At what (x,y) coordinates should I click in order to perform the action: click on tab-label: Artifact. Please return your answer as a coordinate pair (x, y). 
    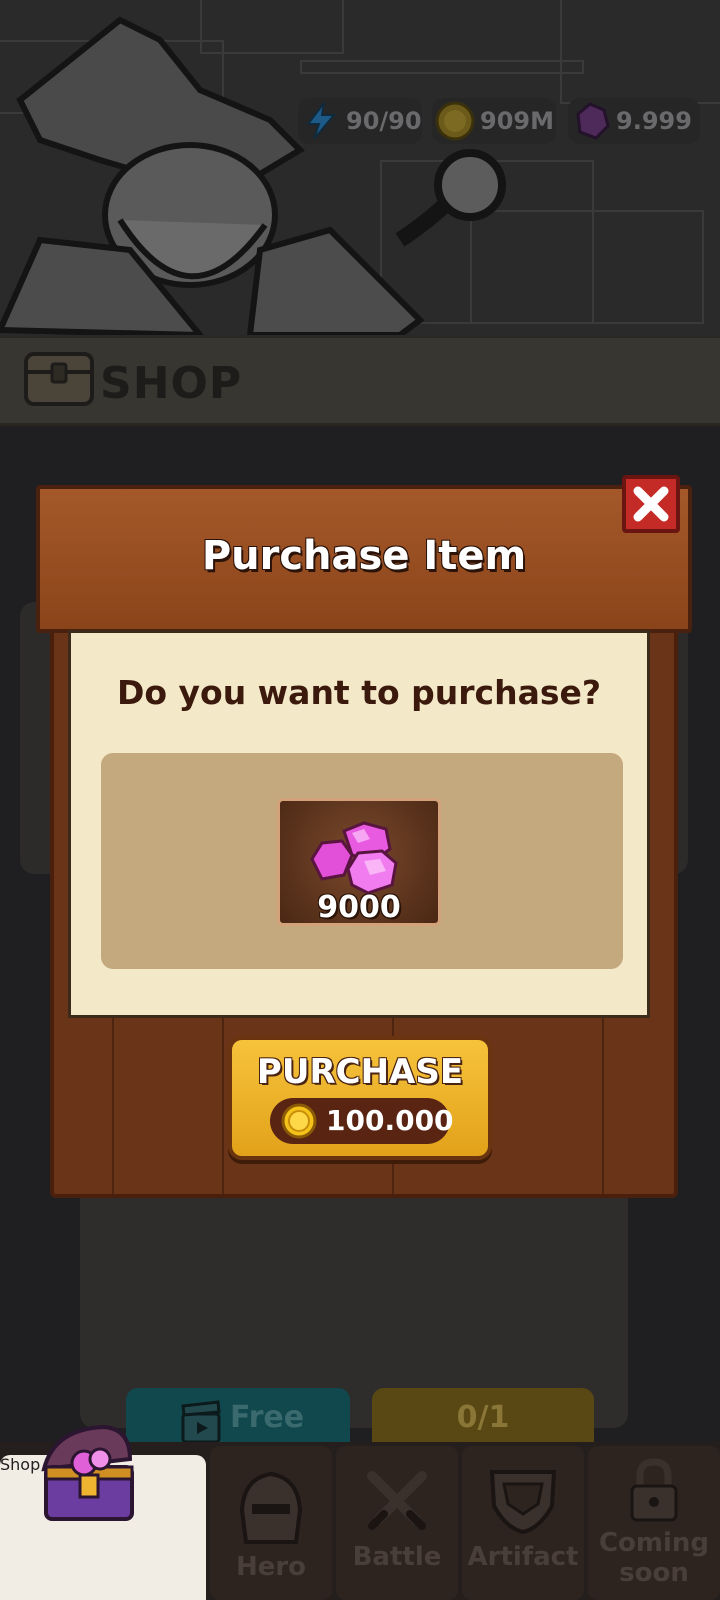
    Looking at the image, I should click on (523, 1557).